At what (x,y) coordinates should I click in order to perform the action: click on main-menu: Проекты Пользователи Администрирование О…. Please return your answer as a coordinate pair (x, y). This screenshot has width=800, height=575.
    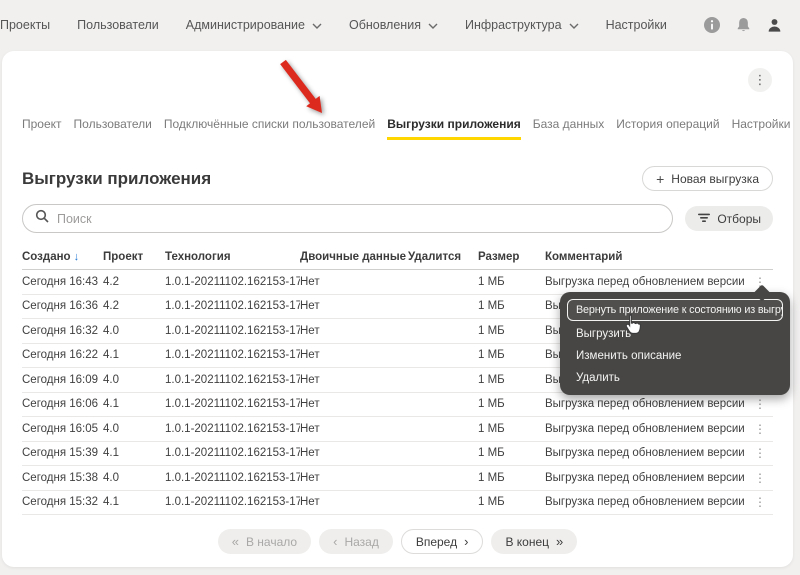
    Looking at the image, I should click on (333, 25).